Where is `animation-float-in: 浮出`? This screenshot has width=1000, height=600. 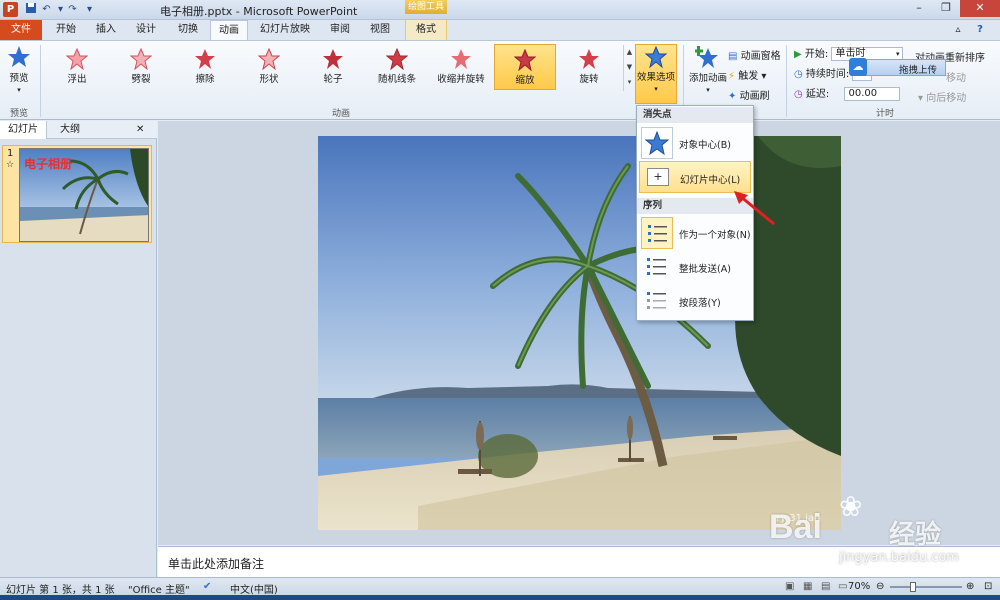
animation-float-in: 浮出 is located at coordinates (77, 67).